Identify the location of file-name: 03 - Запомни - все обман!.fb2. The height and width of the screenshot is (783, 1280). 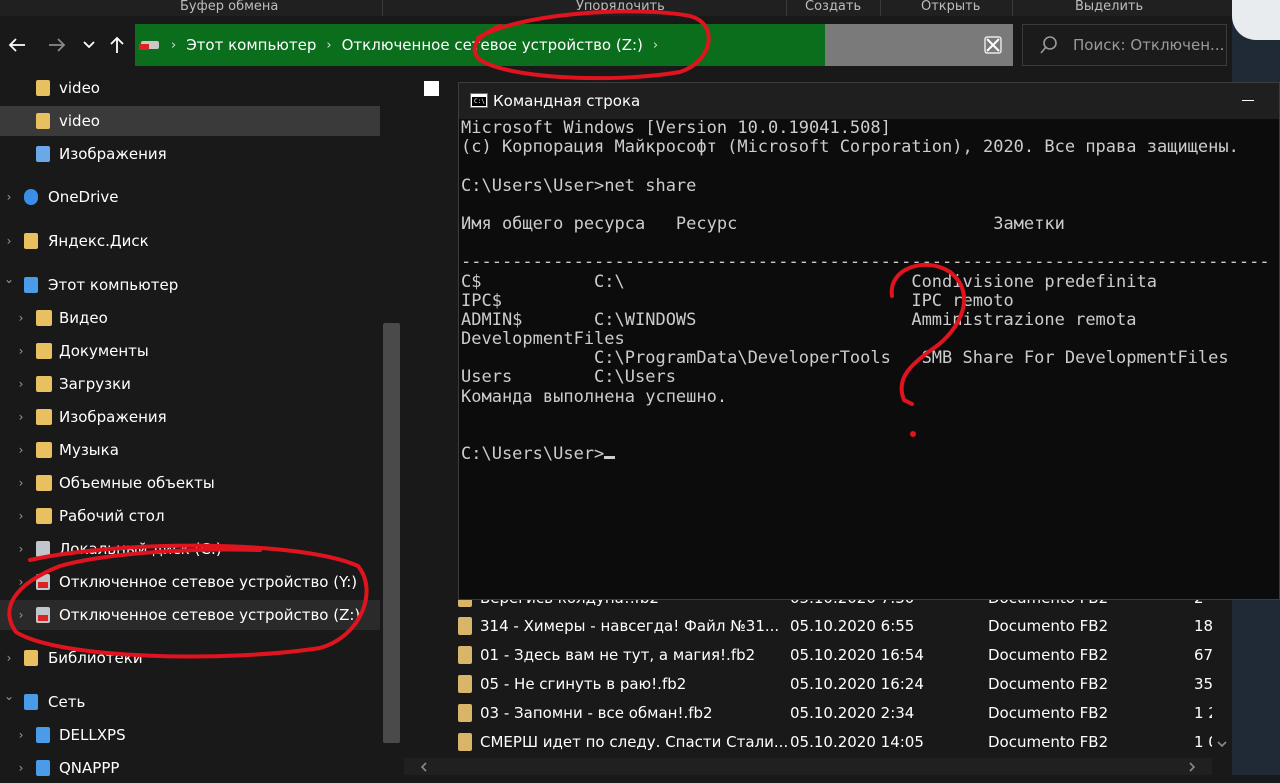
(596, 713).